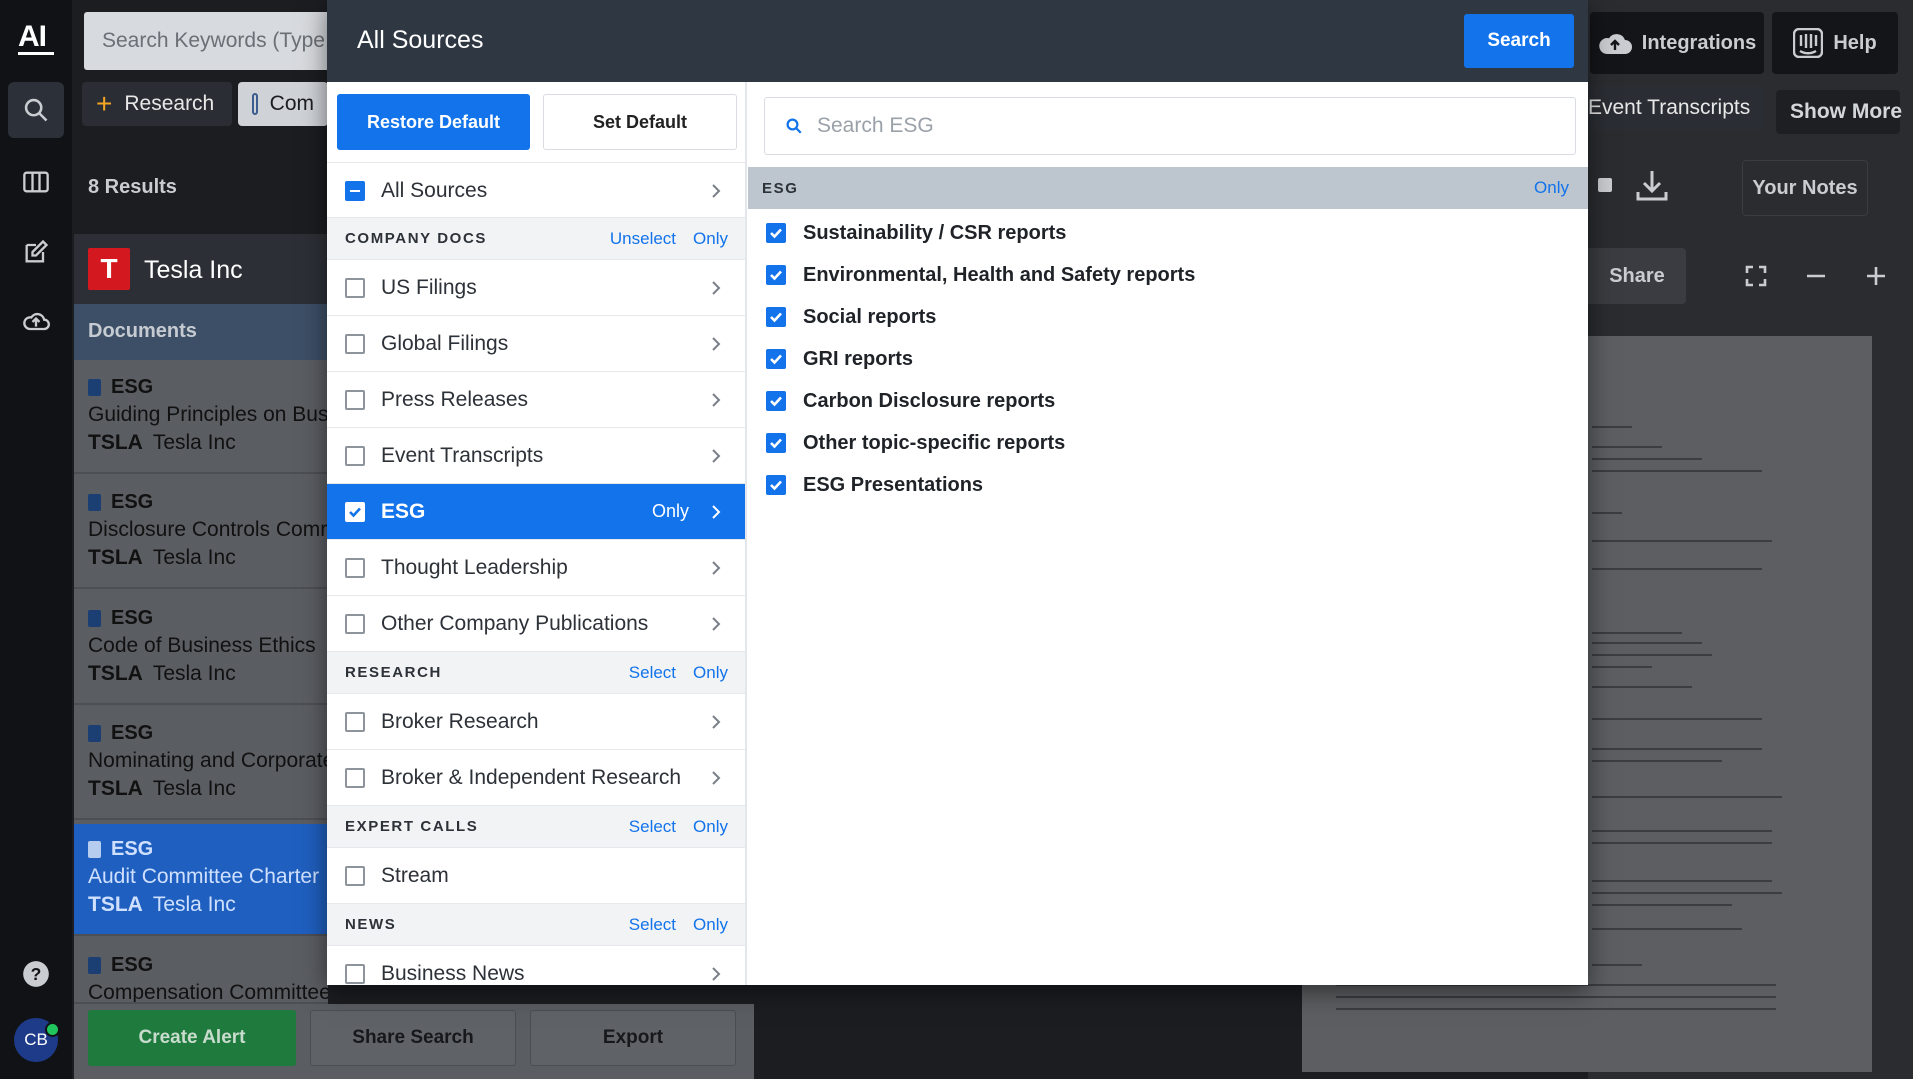 This screenshot has height=1079, width=1913. What do you see at coordinates (536, 567) in the screenshot?
I see `source-row-thought-leadership: Thought Leadership` at bounding box center [536, 567].